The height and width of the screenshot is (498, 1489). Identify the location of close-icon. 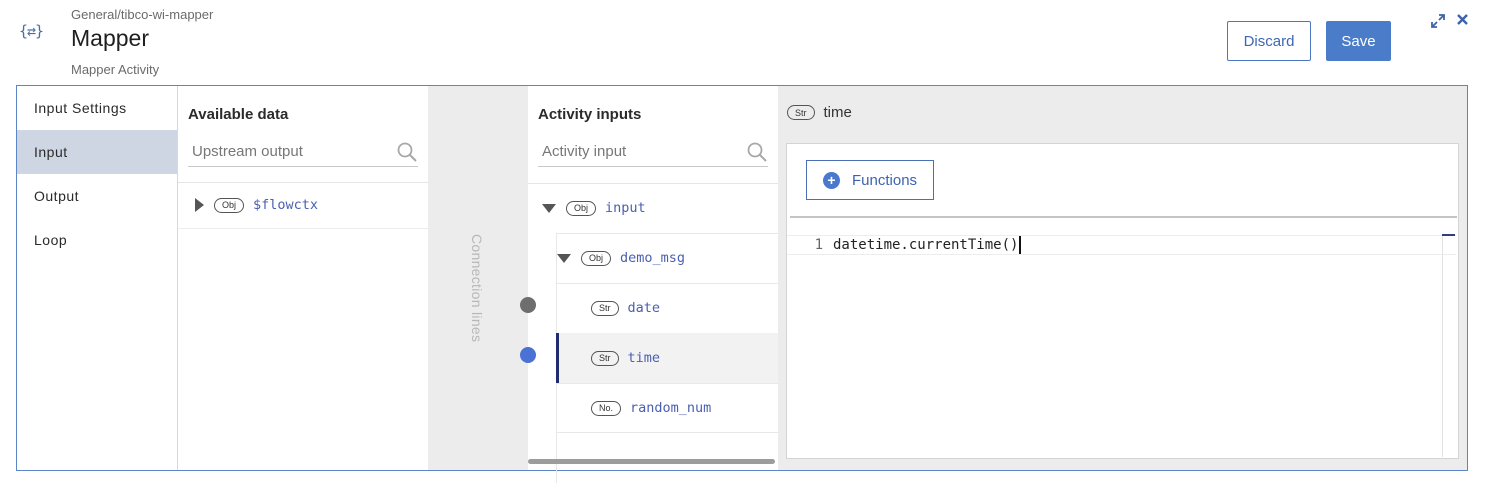
(1462, 21).